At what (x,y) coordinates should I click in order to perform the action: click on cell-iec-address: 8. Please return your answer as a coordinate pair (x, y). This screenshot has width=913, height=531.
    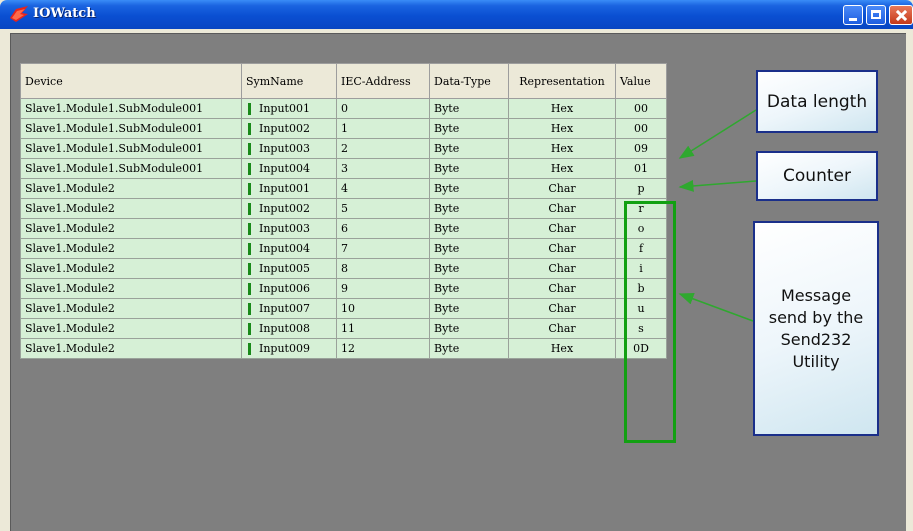
    Looking at the image, I should click on (383, 268).